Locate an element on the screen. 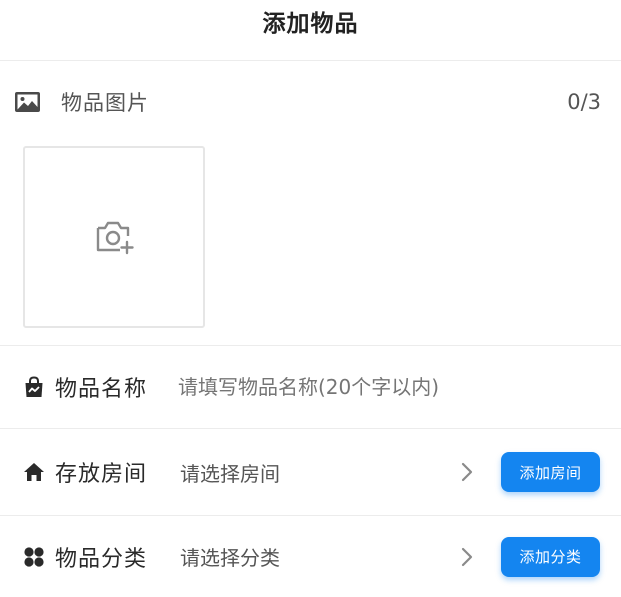 This screenshot has height=597, width=621. item-name-label: 物品名称 is located at coordinates (101, 389).